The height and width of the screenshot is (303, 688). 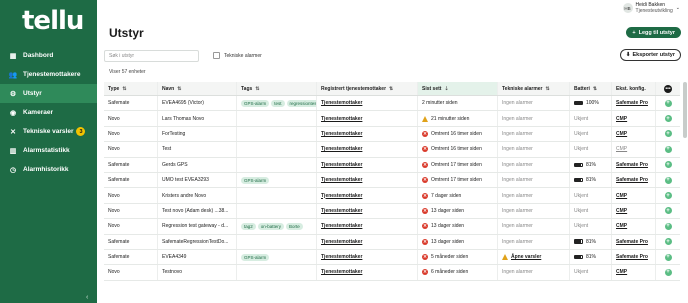 What do you see at coordinates (458, 88) in the screenshot?
I see `col-last-seen: Sist sett ⇣` at bounding box center [458, 88].